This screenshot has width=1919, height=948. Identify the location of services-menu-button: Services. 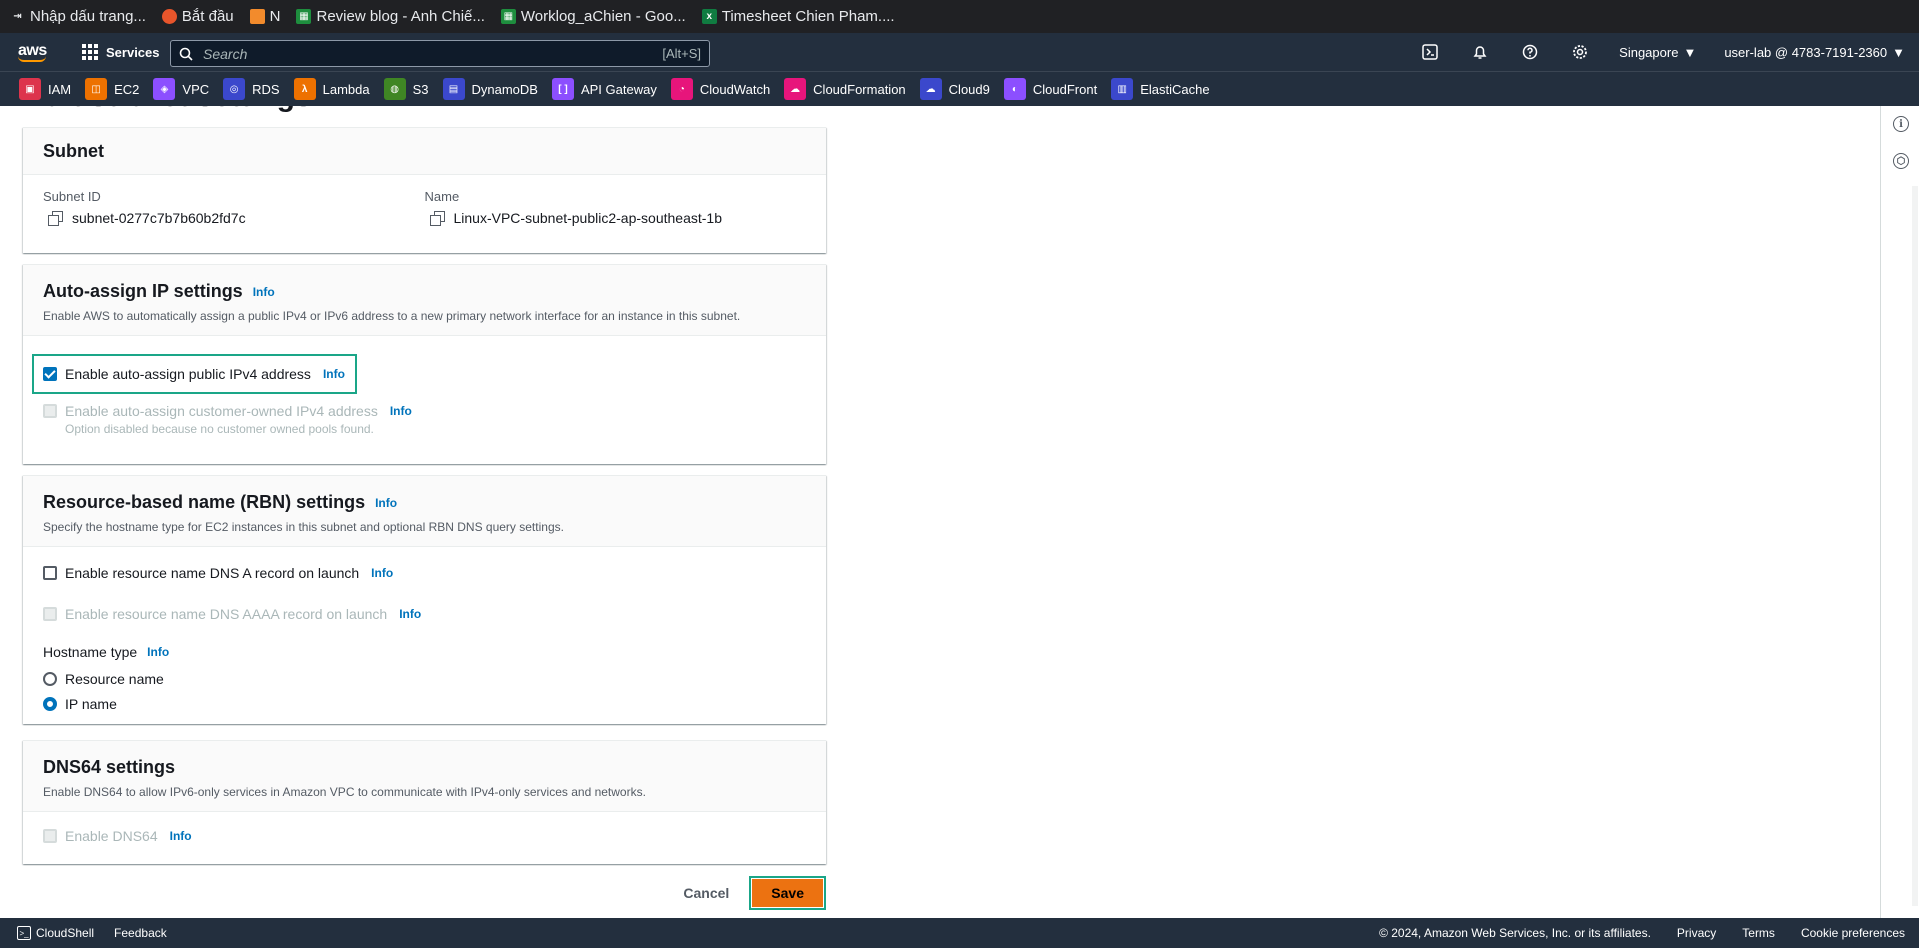
(121, 52).